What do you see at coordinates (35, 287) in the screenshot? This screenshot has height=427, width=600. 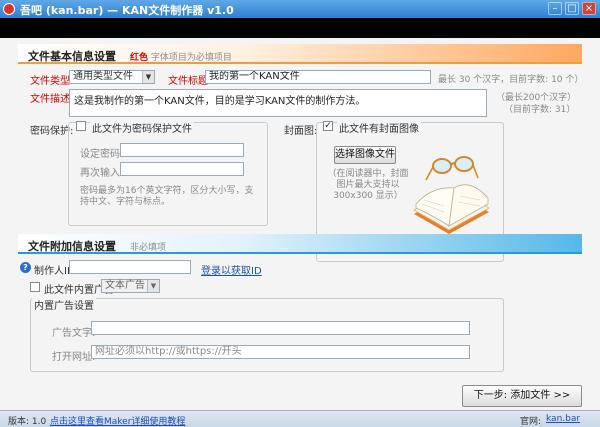 I see `ad-checkbox` at bounding box center [35, 287].